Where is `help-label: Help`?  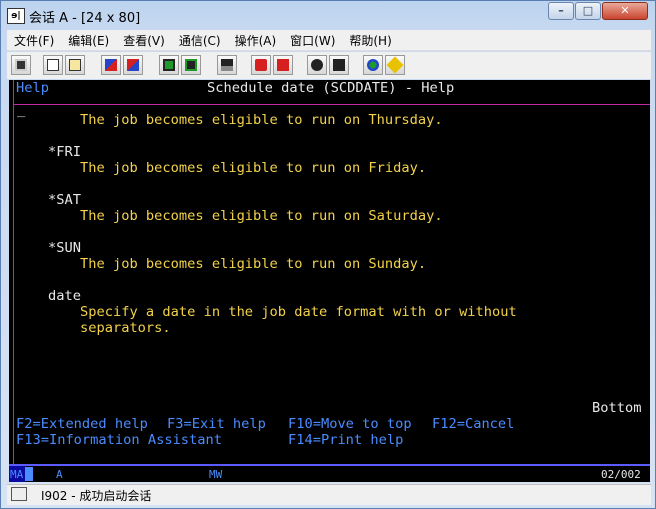 help-label: Help is located at coordinates (32, 88).